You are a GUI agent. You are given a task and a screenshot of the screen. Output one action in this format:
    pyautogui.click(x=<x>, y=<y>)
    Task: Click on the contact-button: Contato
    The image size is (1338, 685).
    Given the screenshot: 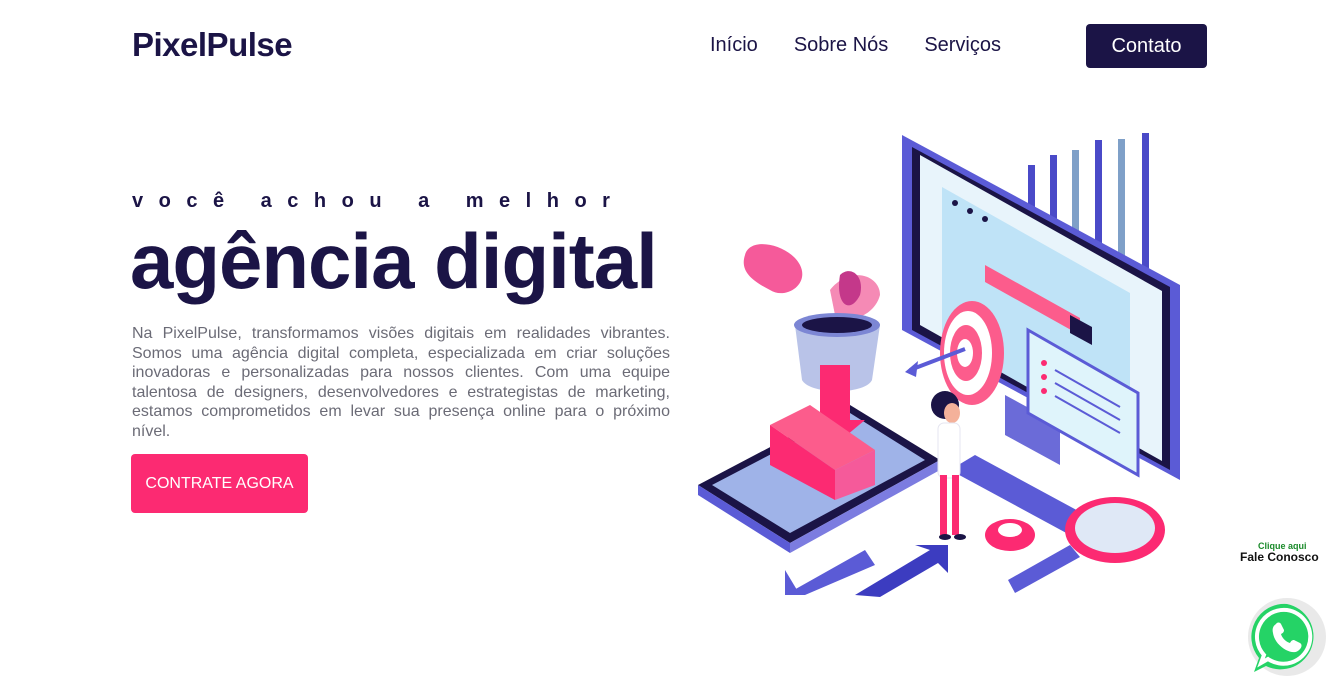 What is the action you would take?
    pyautogui.click(x=1146, y=46)
    